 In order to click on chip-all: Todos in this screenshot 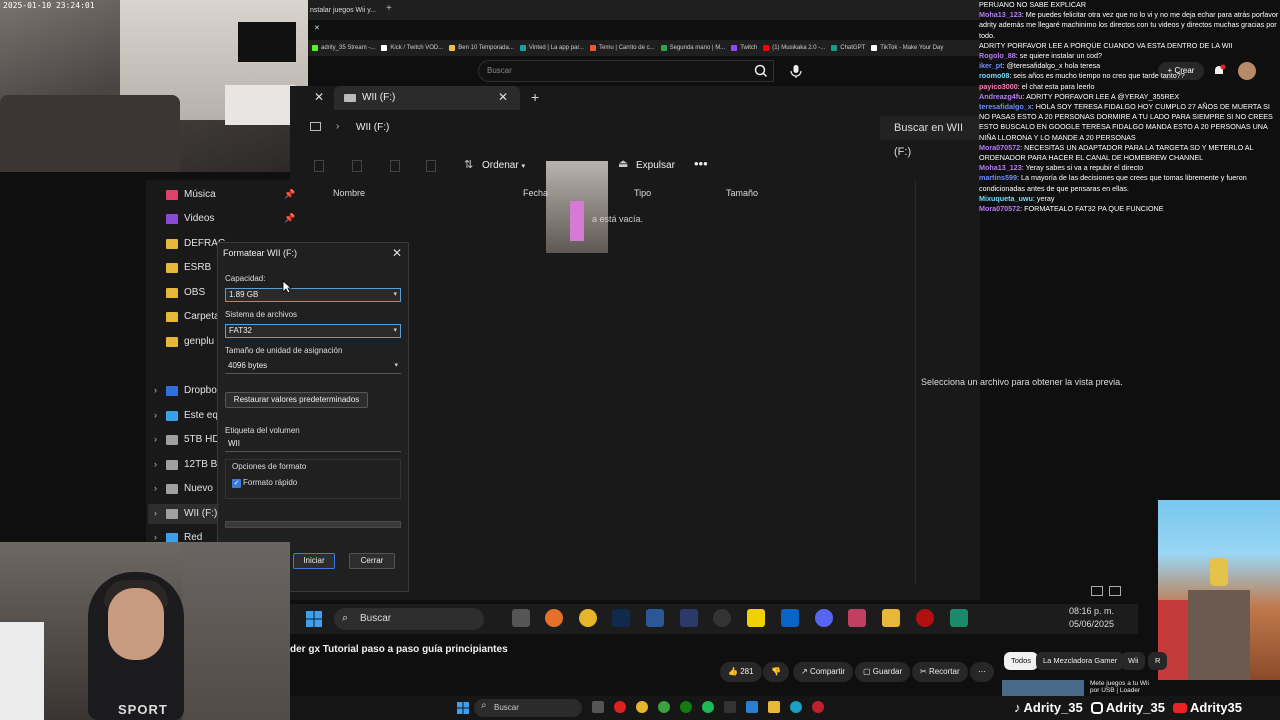, I will do `click(1021, 661)`.